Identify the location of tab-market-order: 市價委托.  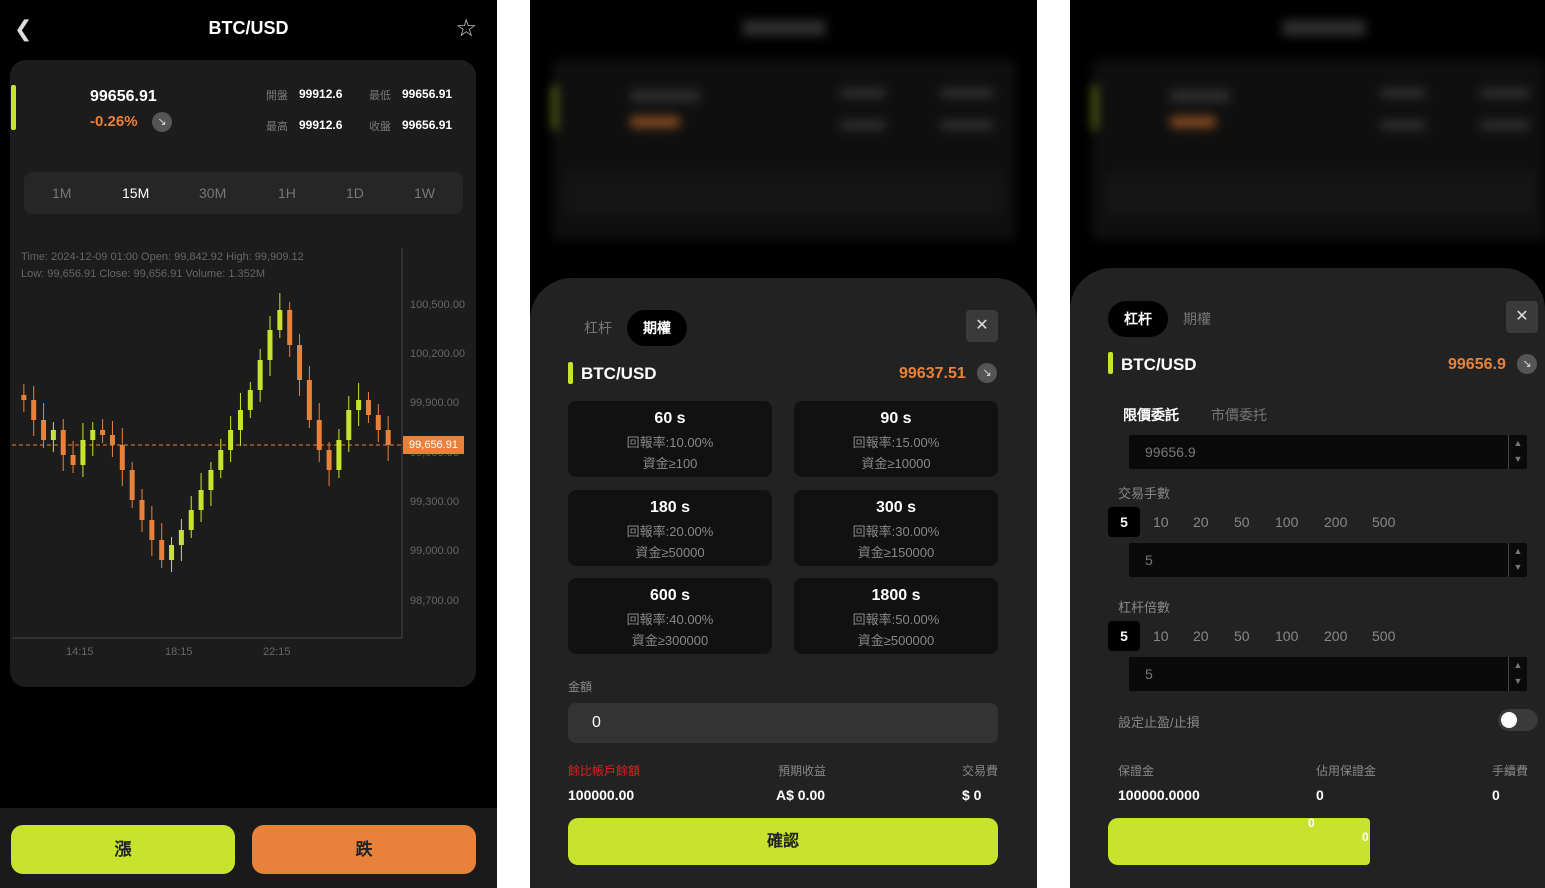
(1239, 415).